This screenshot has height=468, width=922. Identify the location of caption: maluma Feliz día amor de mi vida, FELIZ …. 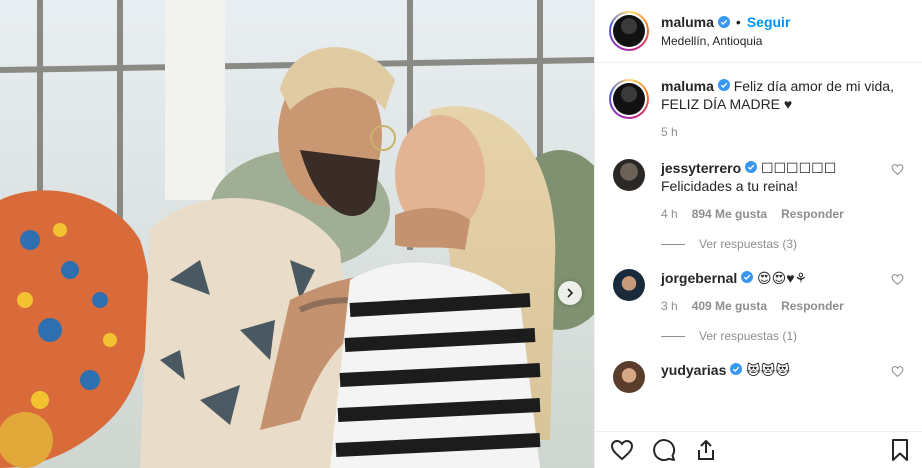
(759, 109).